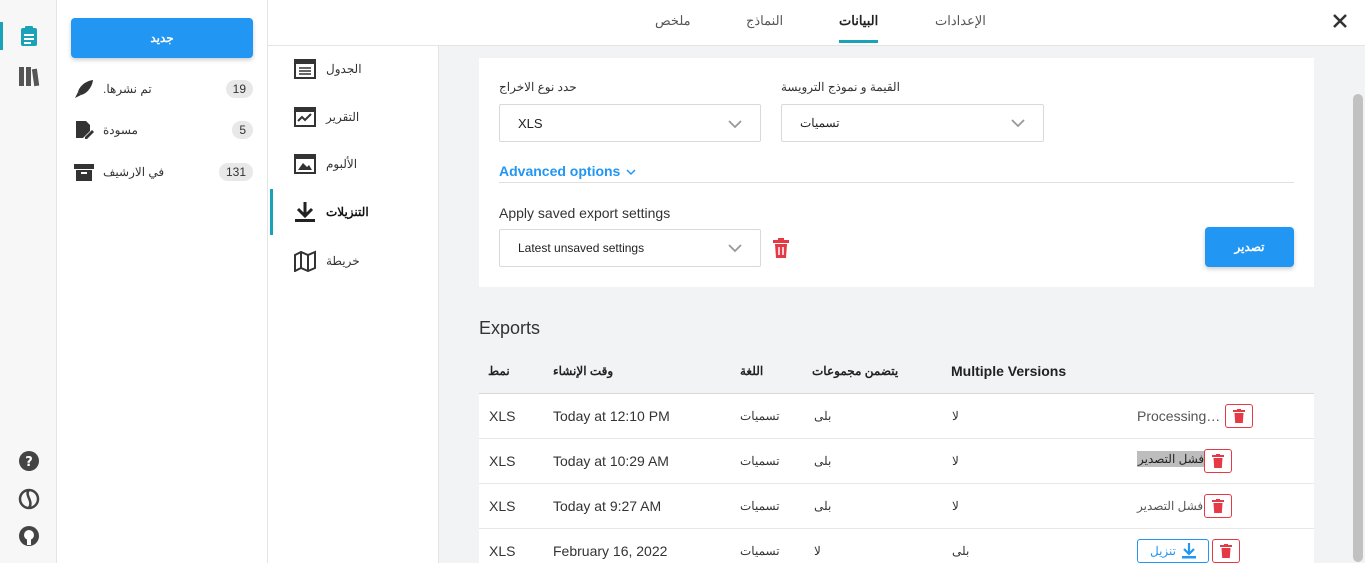 This screenshot has height=563, width=1365. What do you see at coordinates (1009, 371) in the screenshot?
I see `column-header-multiple-versions: Multiple Versions` at bounding box center [1009, 371].